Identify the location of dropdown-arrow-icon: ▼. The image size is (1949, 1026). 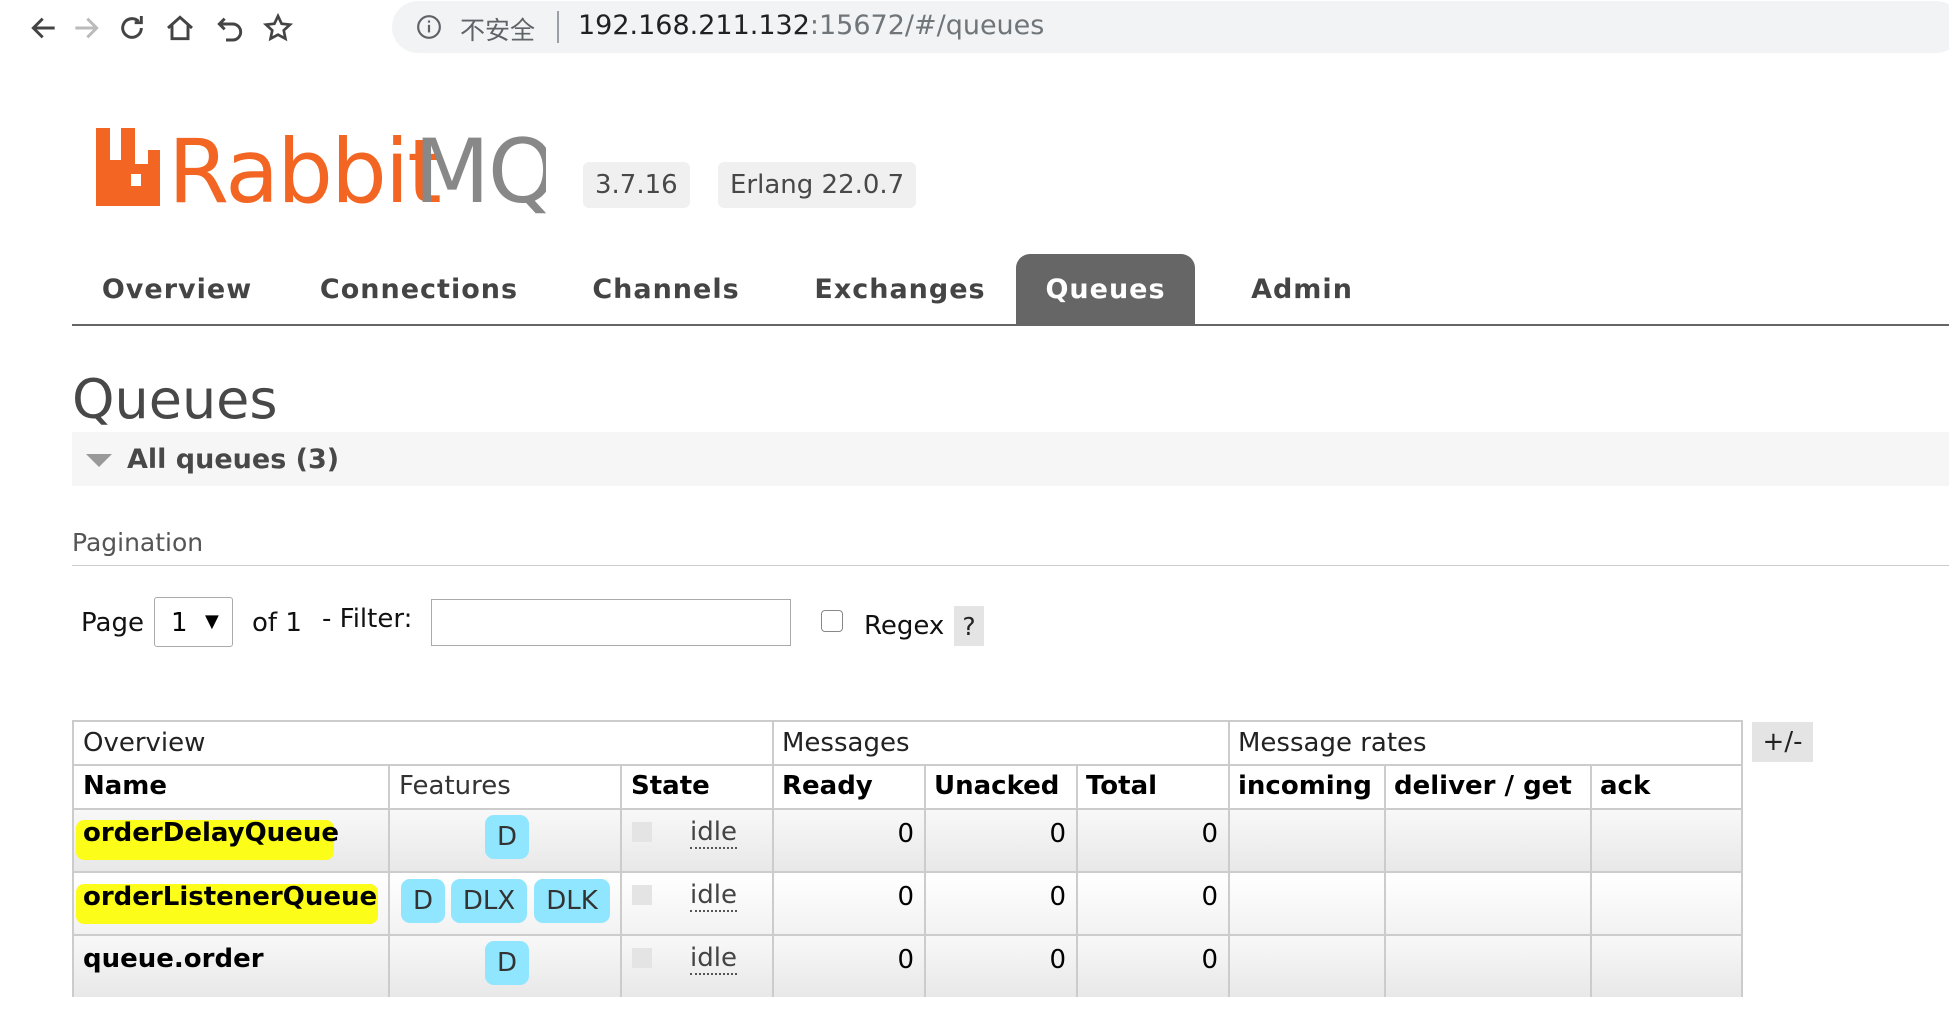
(212, 621).